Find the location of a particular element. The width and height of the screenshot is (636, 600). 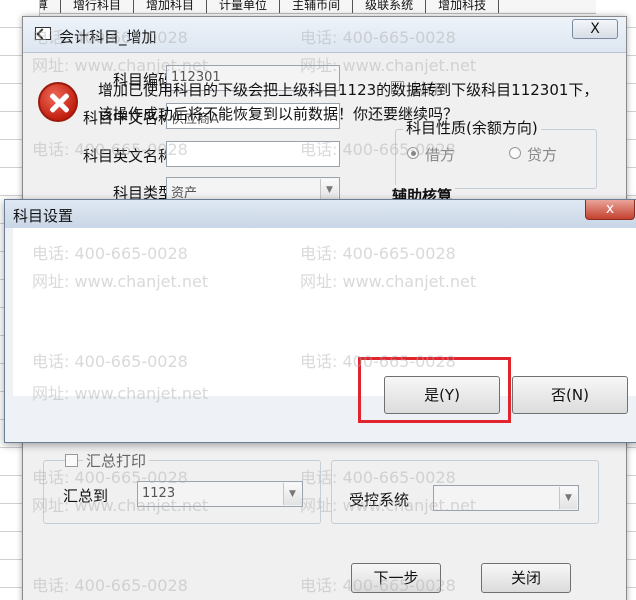

close-dialog-button: 关闭 is located at coordinates (526, 578).